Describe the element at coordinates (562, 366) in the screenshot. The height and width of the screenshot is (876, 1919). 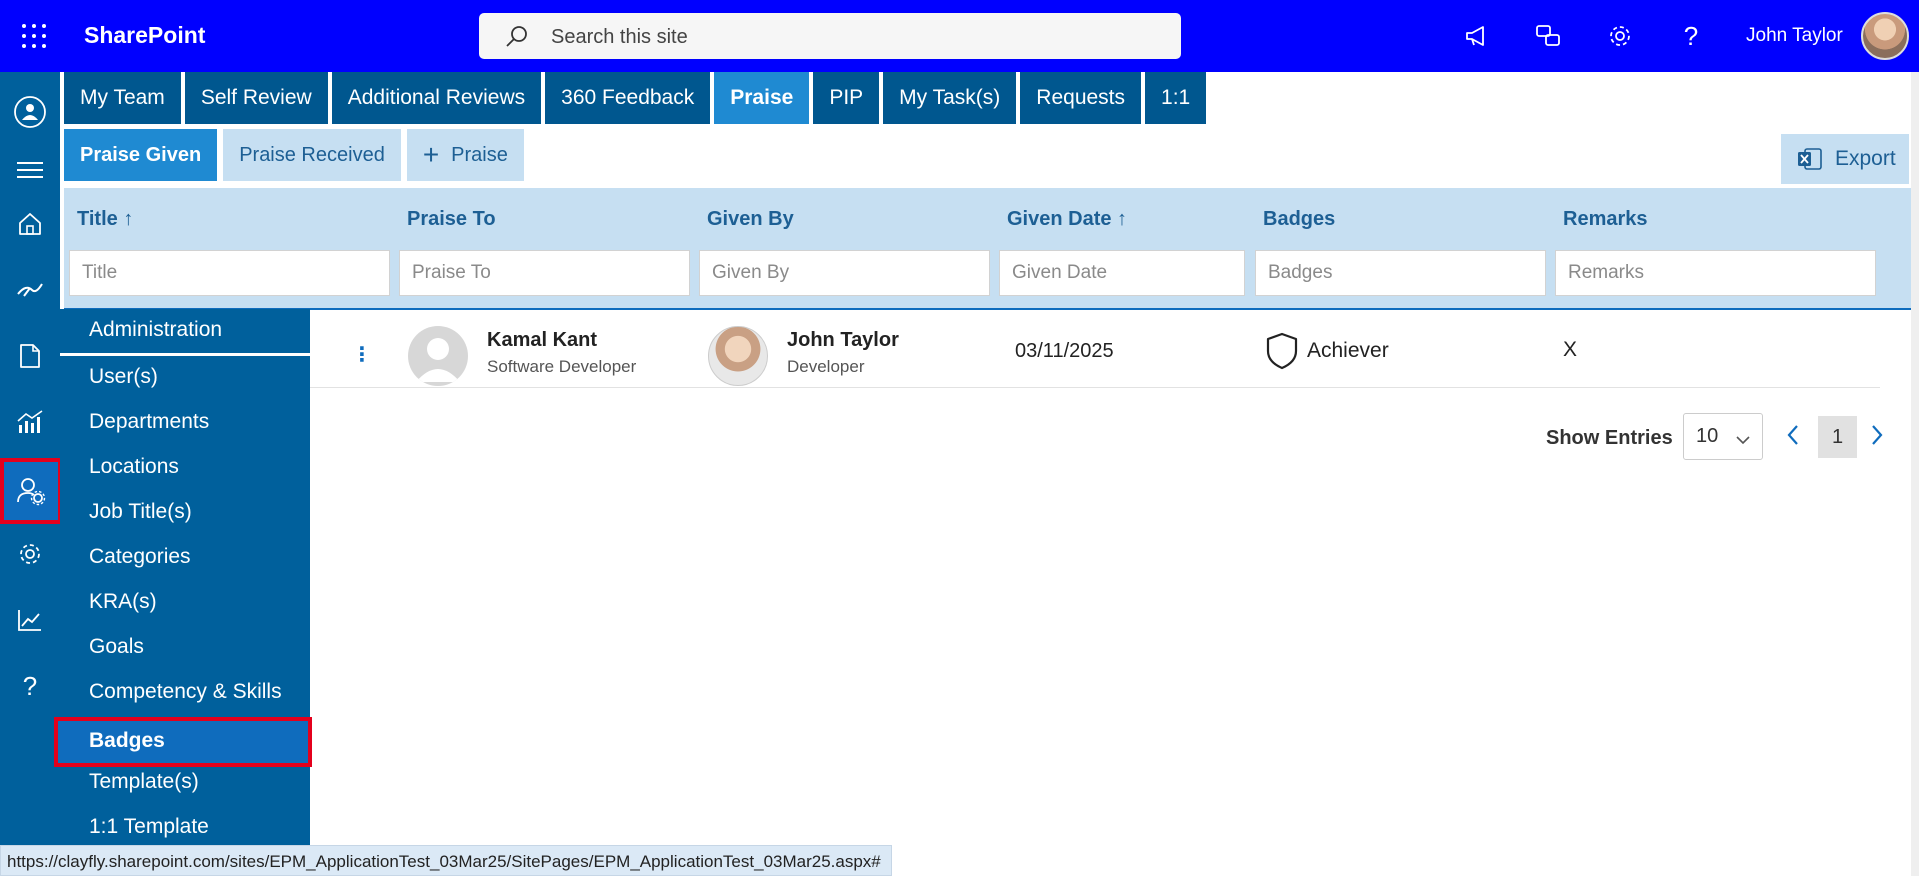
I see `praise-to-role: Software Developer` at that location.